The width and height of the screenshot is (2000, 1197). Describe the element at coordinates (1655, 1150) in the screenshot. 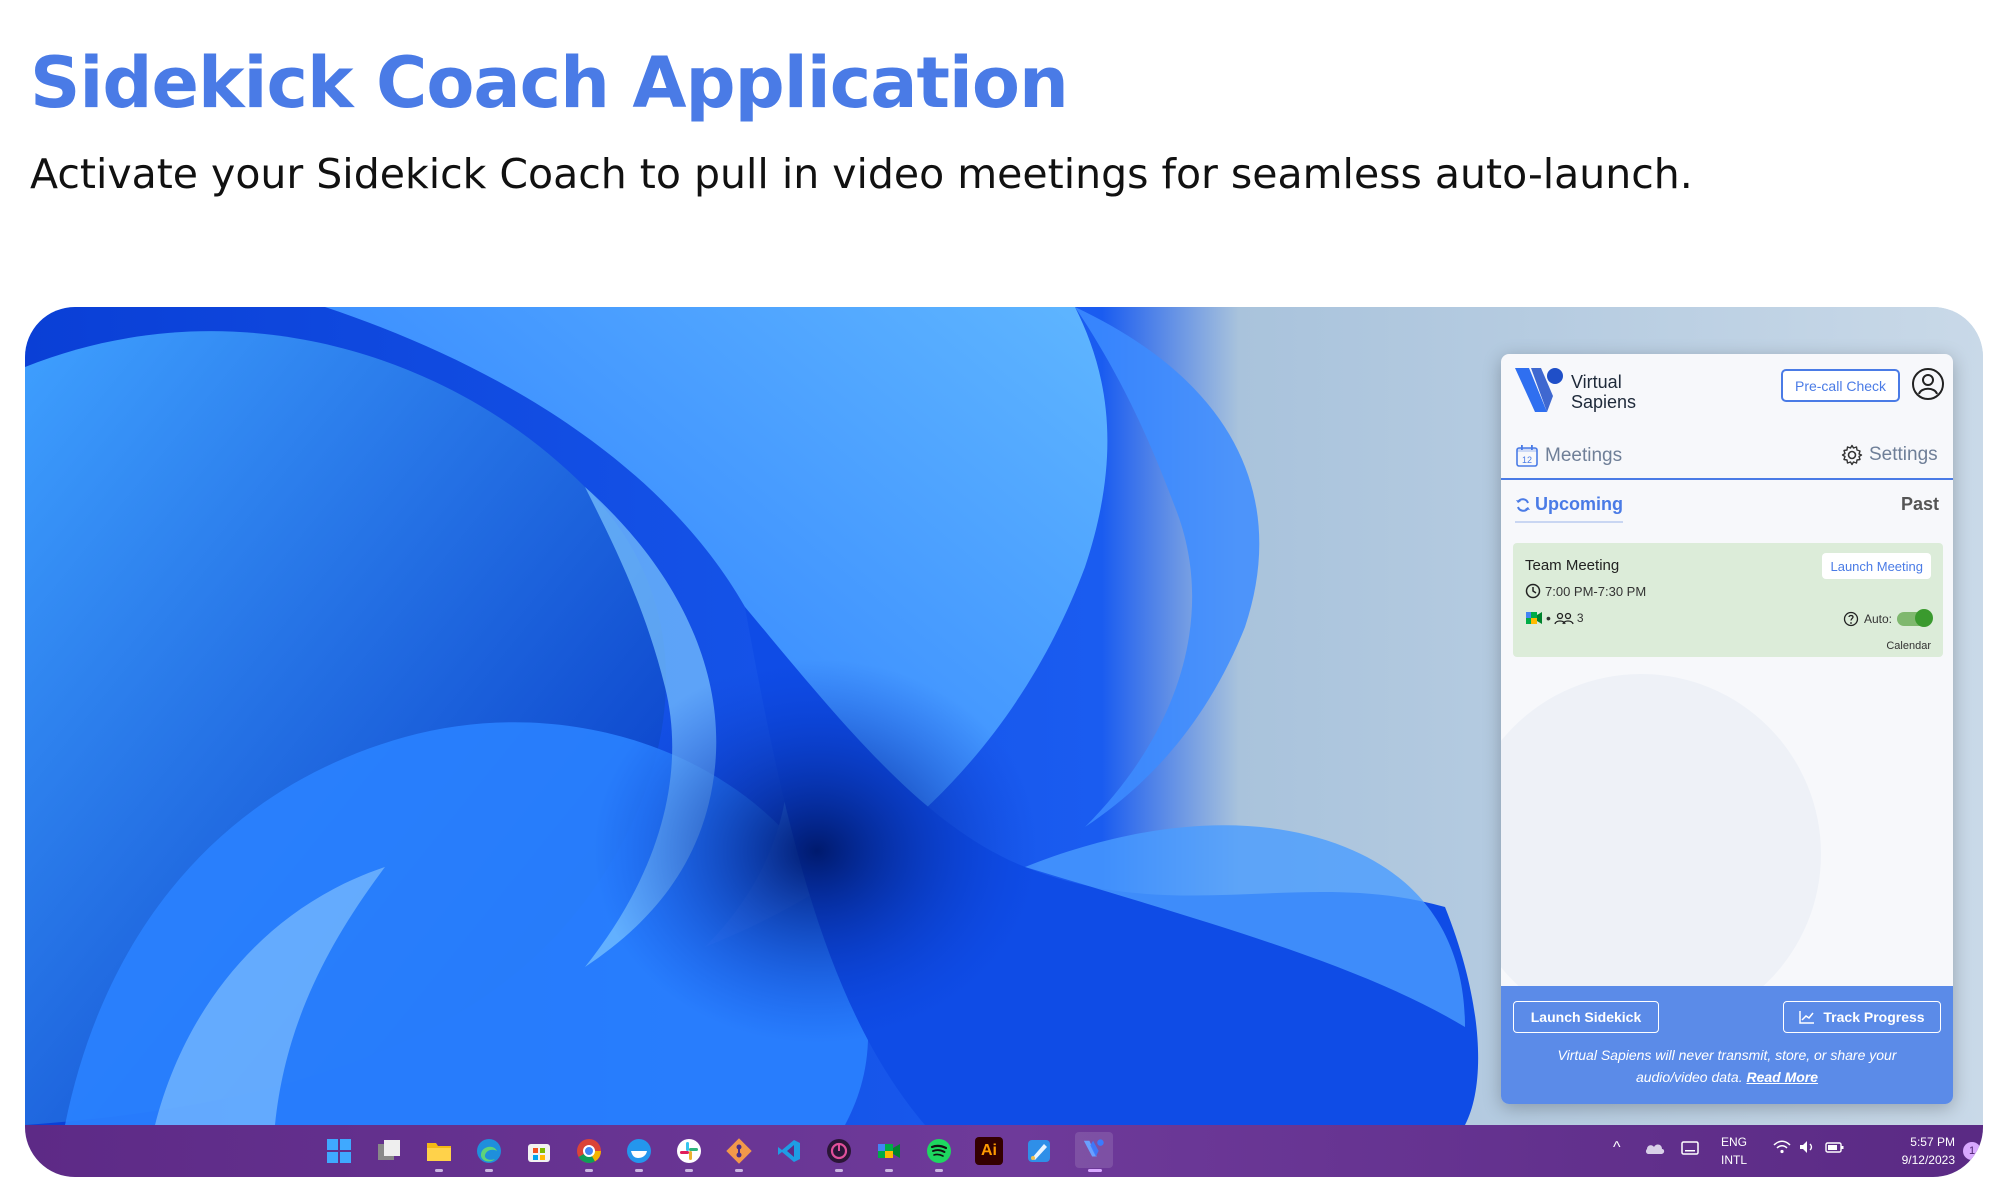

I see `onedrive-icon` at that location.